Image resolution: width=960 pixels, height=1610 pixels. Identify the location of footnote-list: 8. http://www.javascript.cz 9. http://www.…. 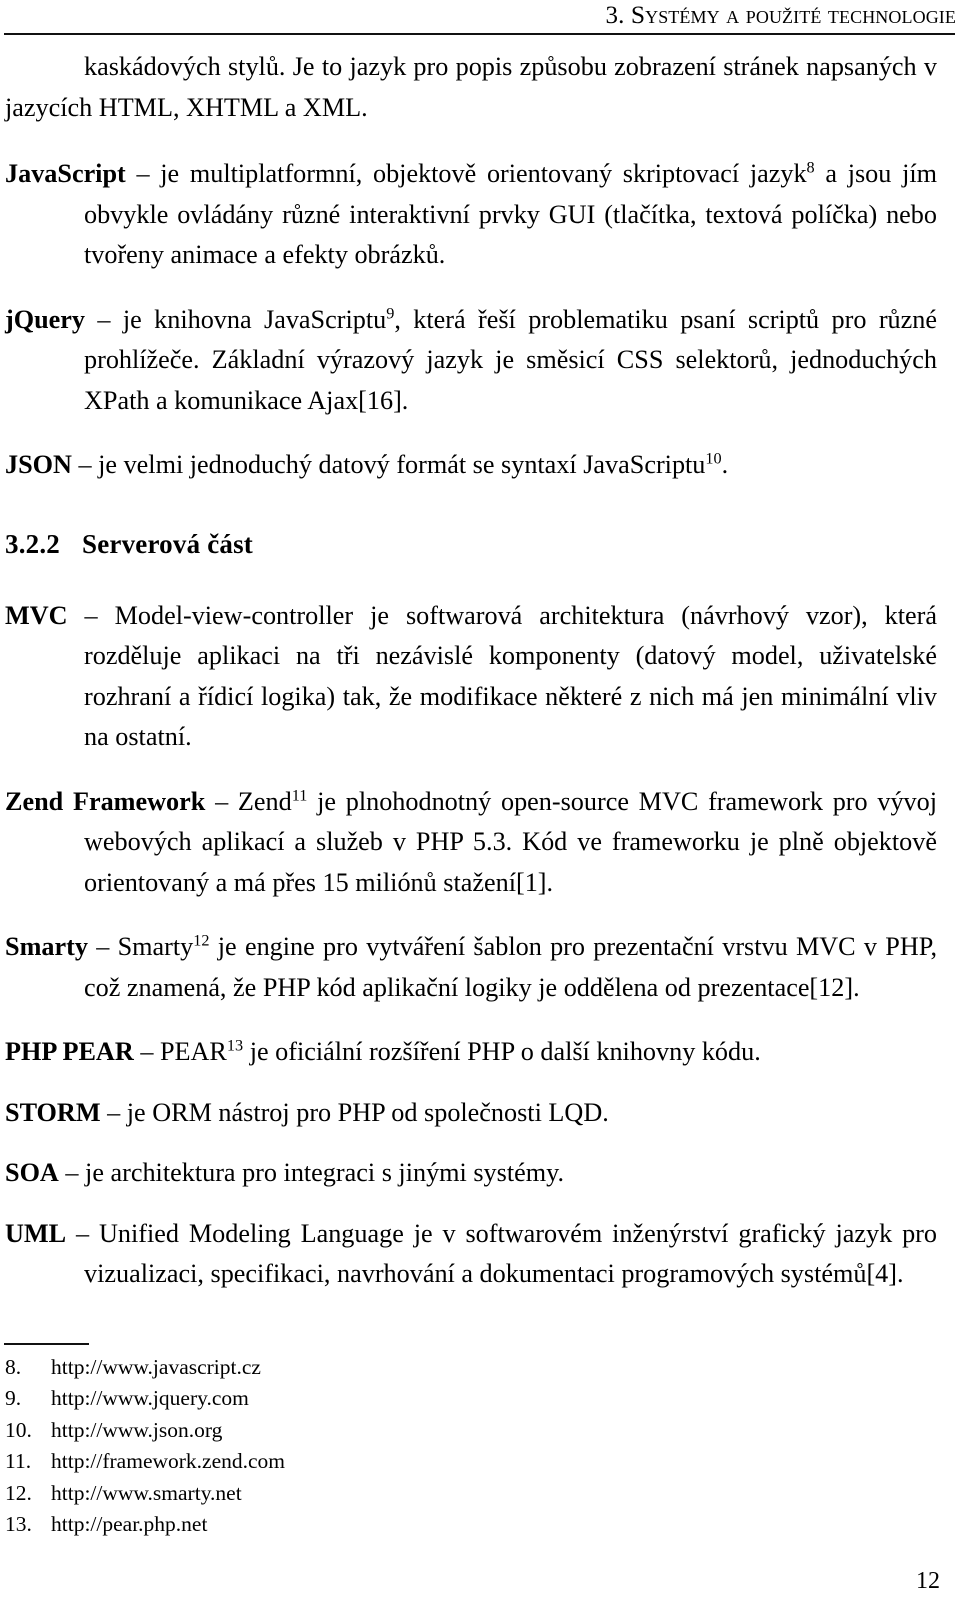
(305, 1446).